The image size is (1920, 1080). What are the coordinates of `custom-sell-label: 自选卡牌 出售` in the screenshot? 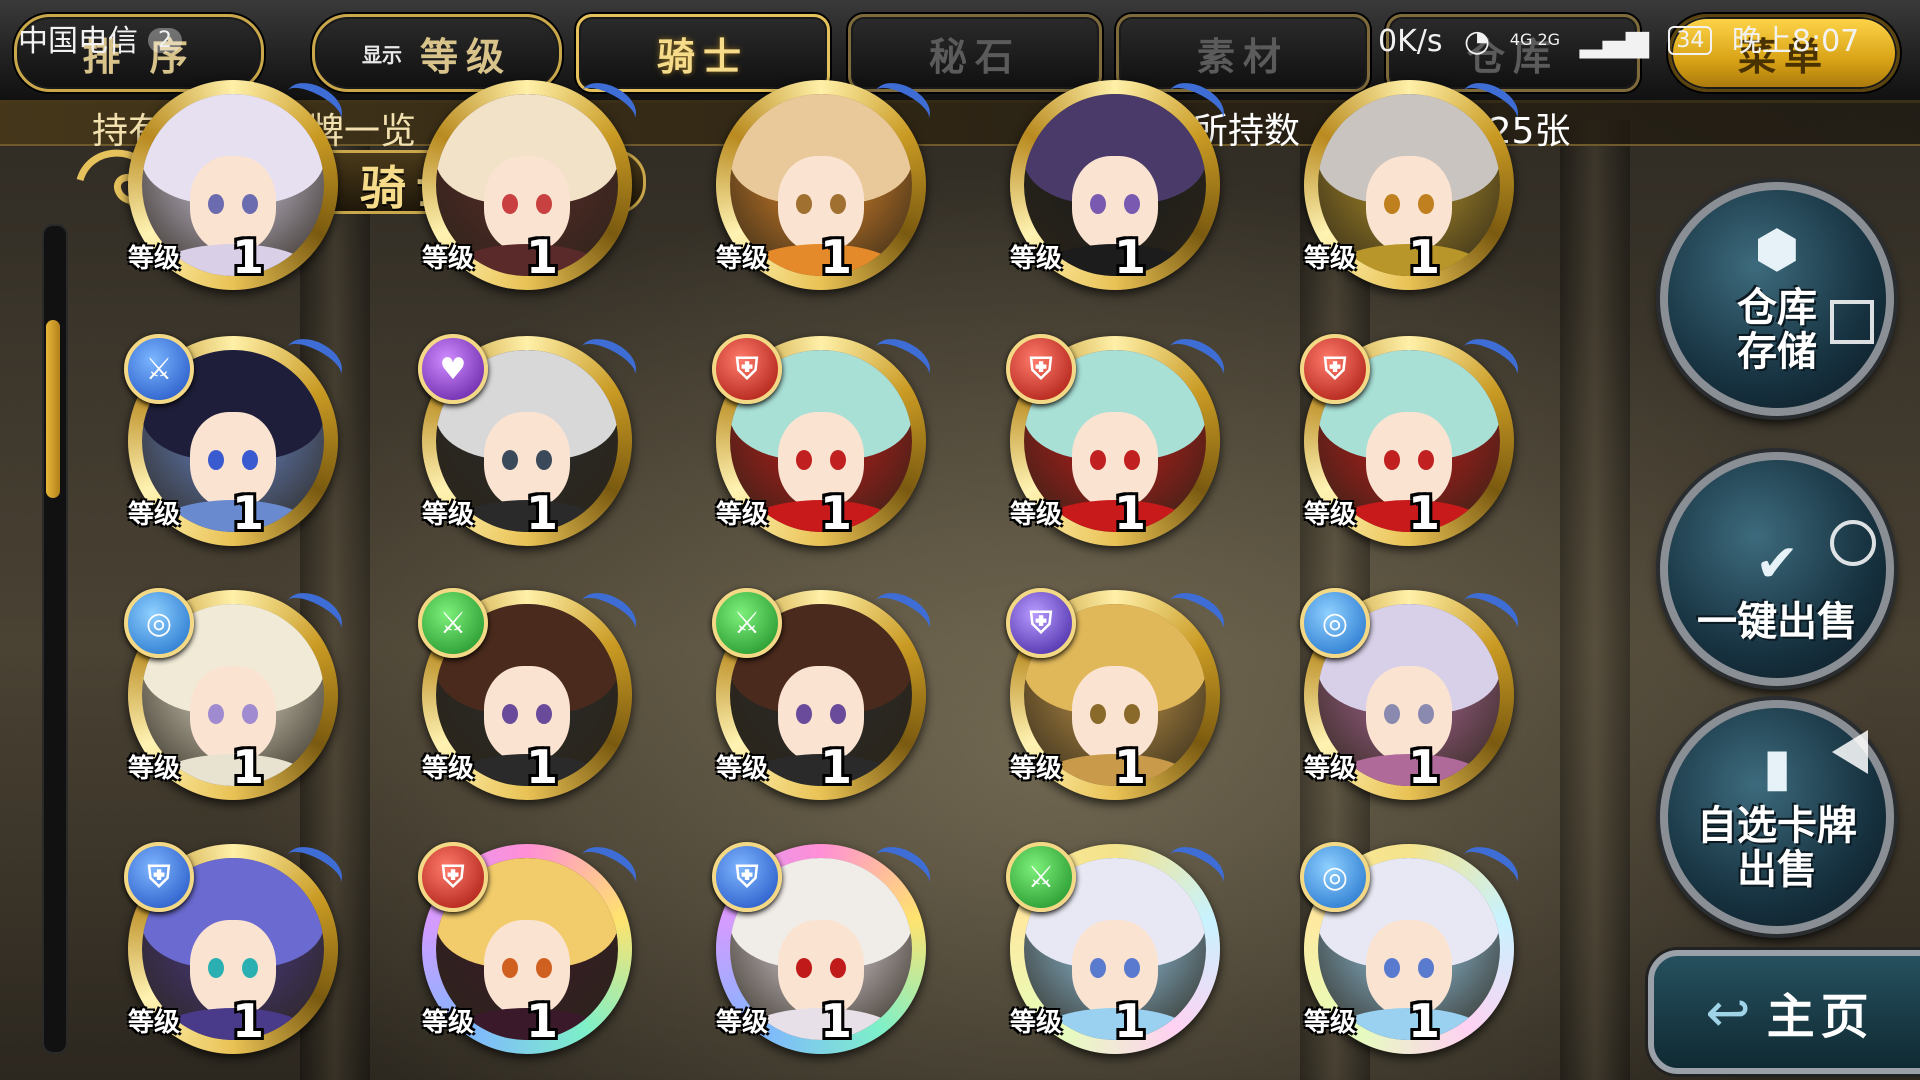 It's located at (1777, 847).